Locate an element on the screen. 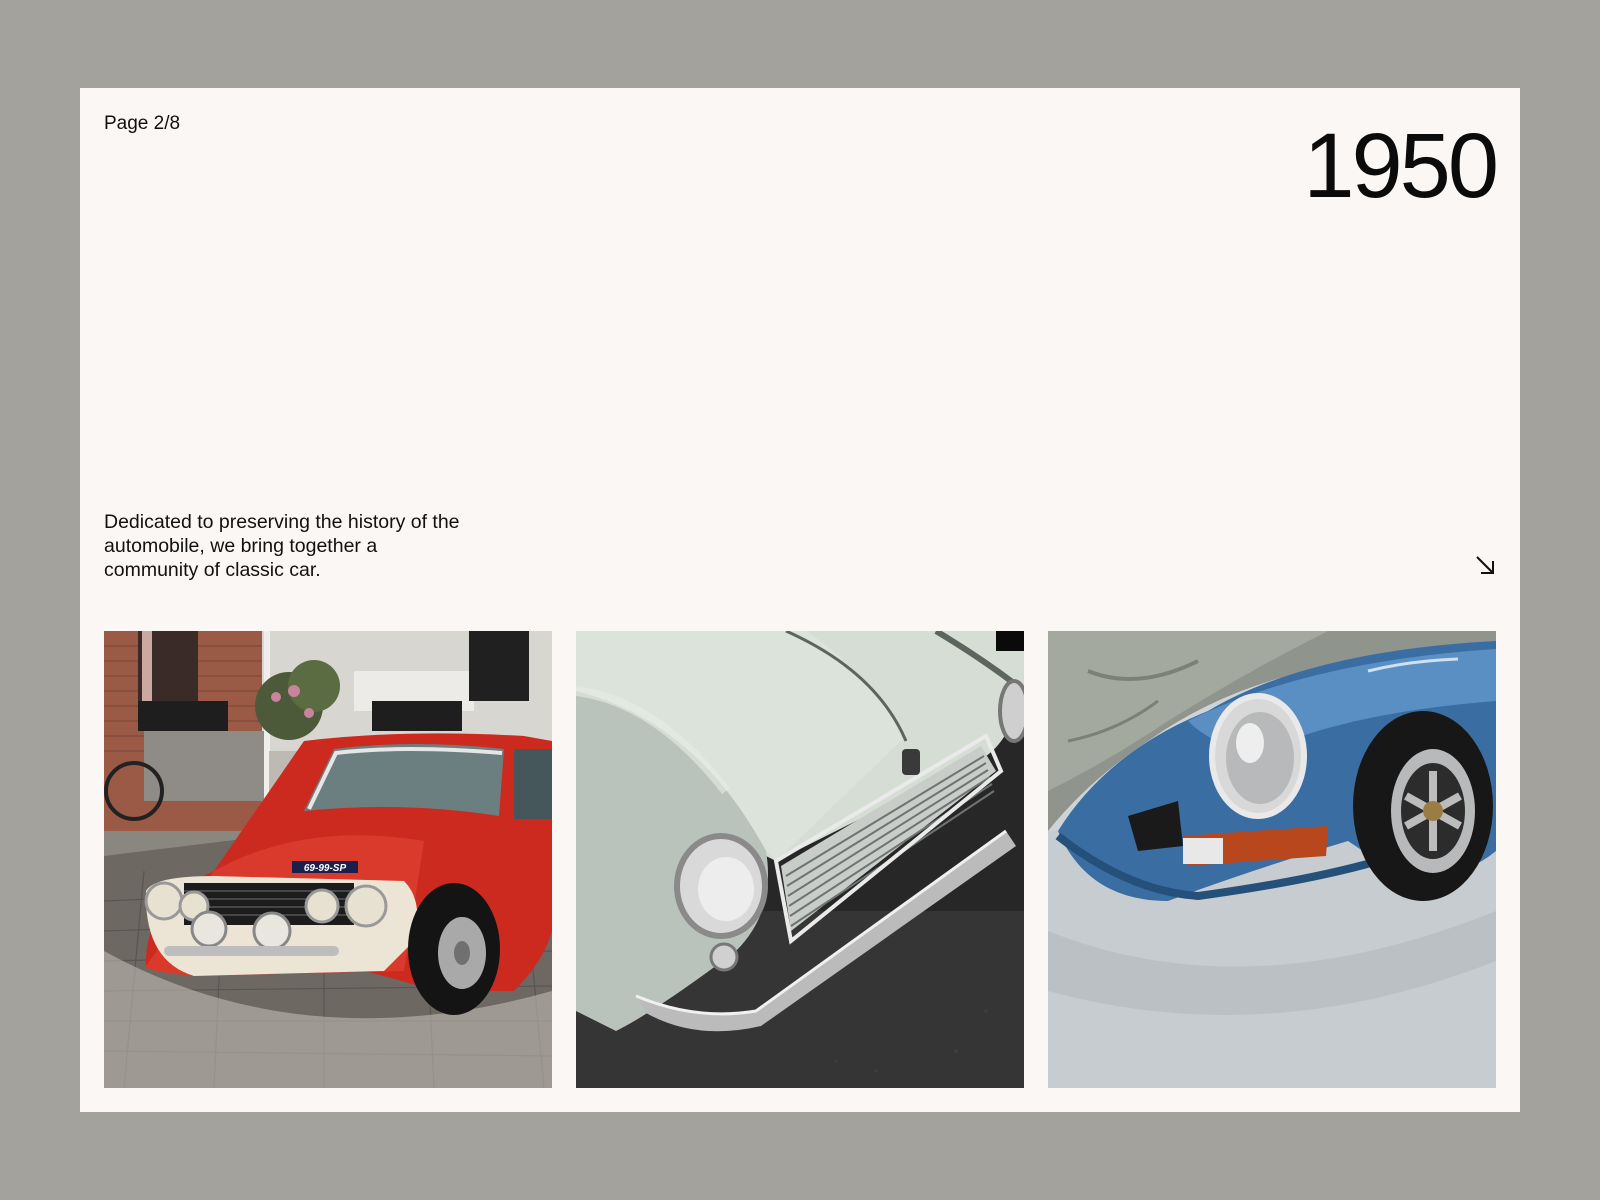 This screenshot has height=1200, width=1600. green-car-image is located at coordinates (800, 859).